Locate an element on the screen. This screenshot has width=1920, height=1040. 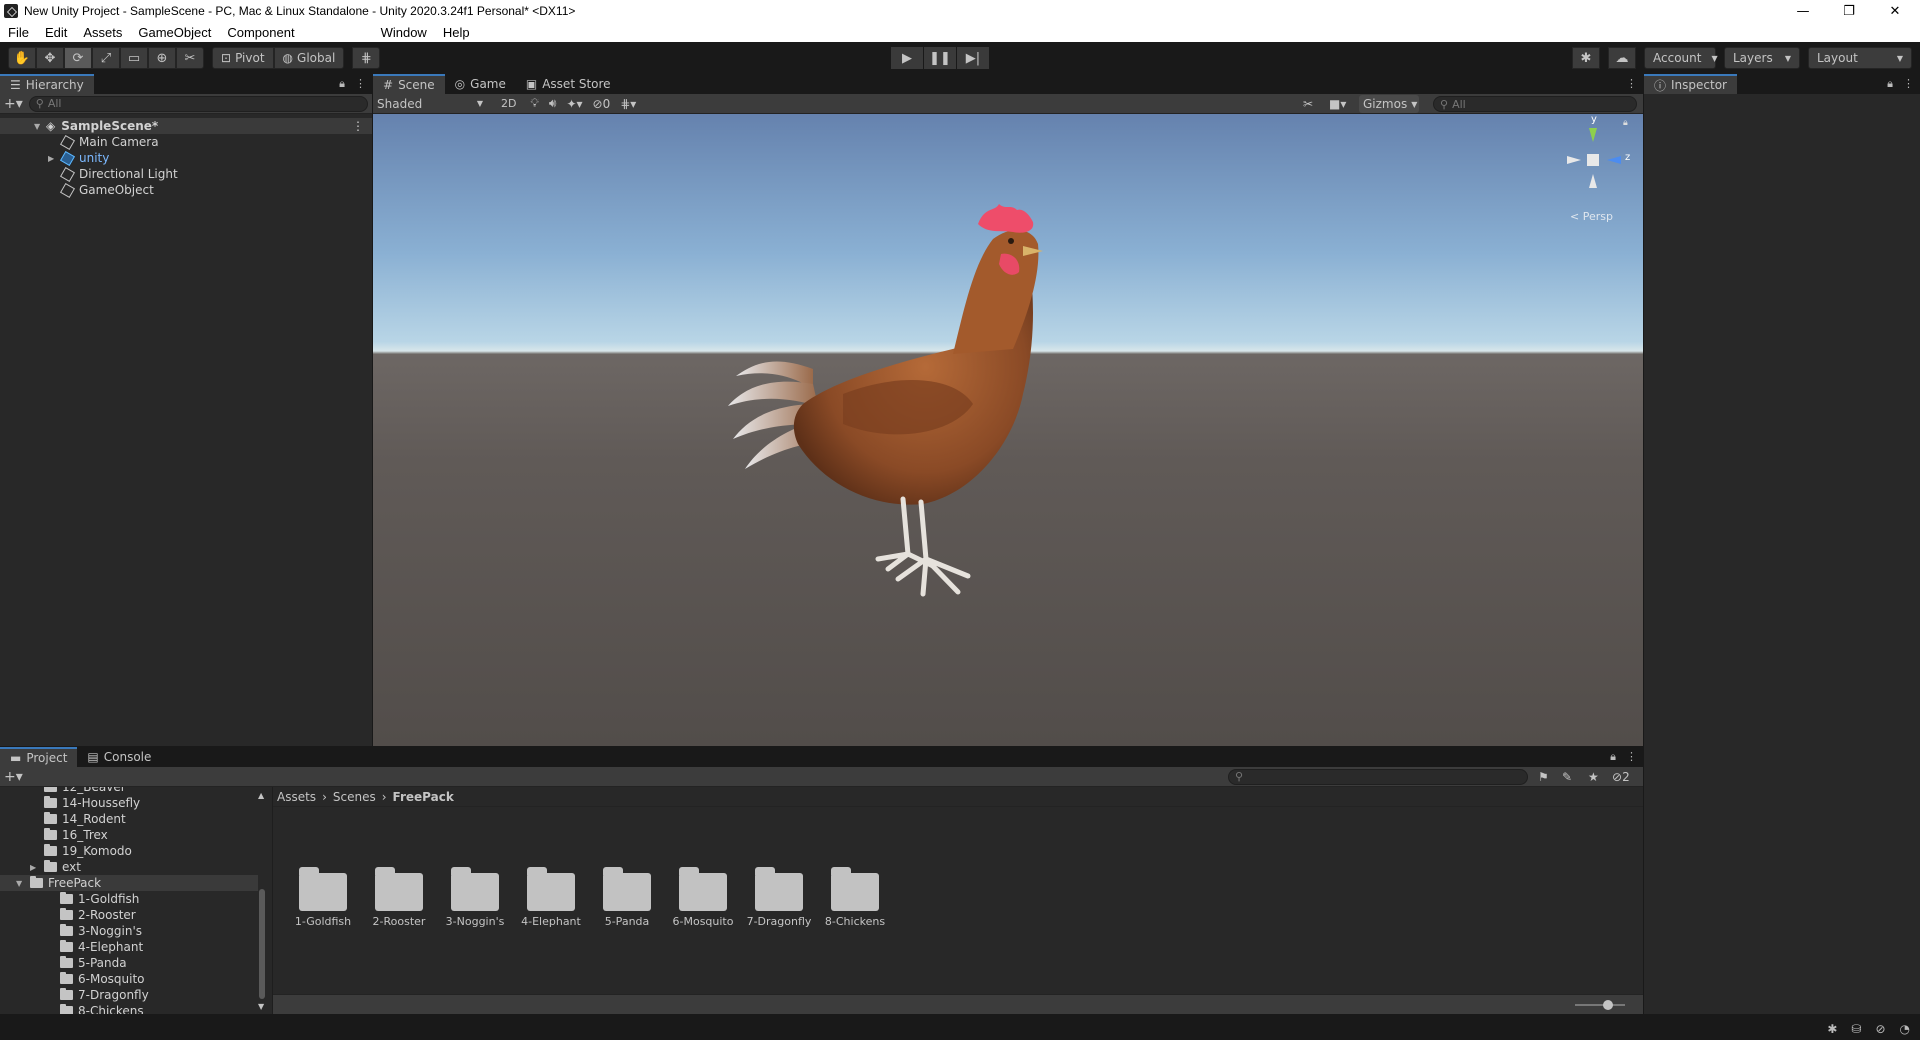
play-icon: ▶ is located at coordinates (907, 58).